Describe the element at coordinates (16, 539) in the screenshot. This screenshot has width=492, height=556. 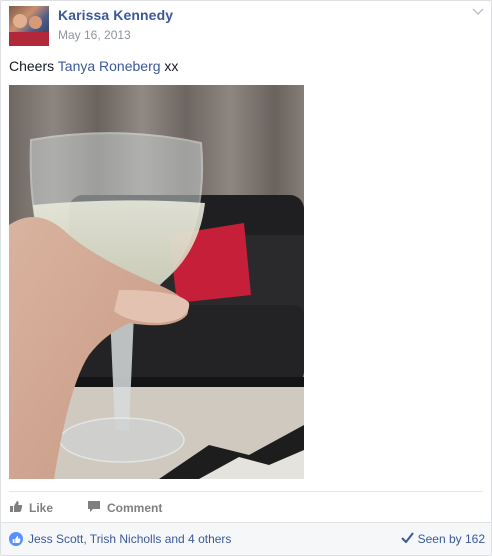
I see `like-badge-icon` at that location.